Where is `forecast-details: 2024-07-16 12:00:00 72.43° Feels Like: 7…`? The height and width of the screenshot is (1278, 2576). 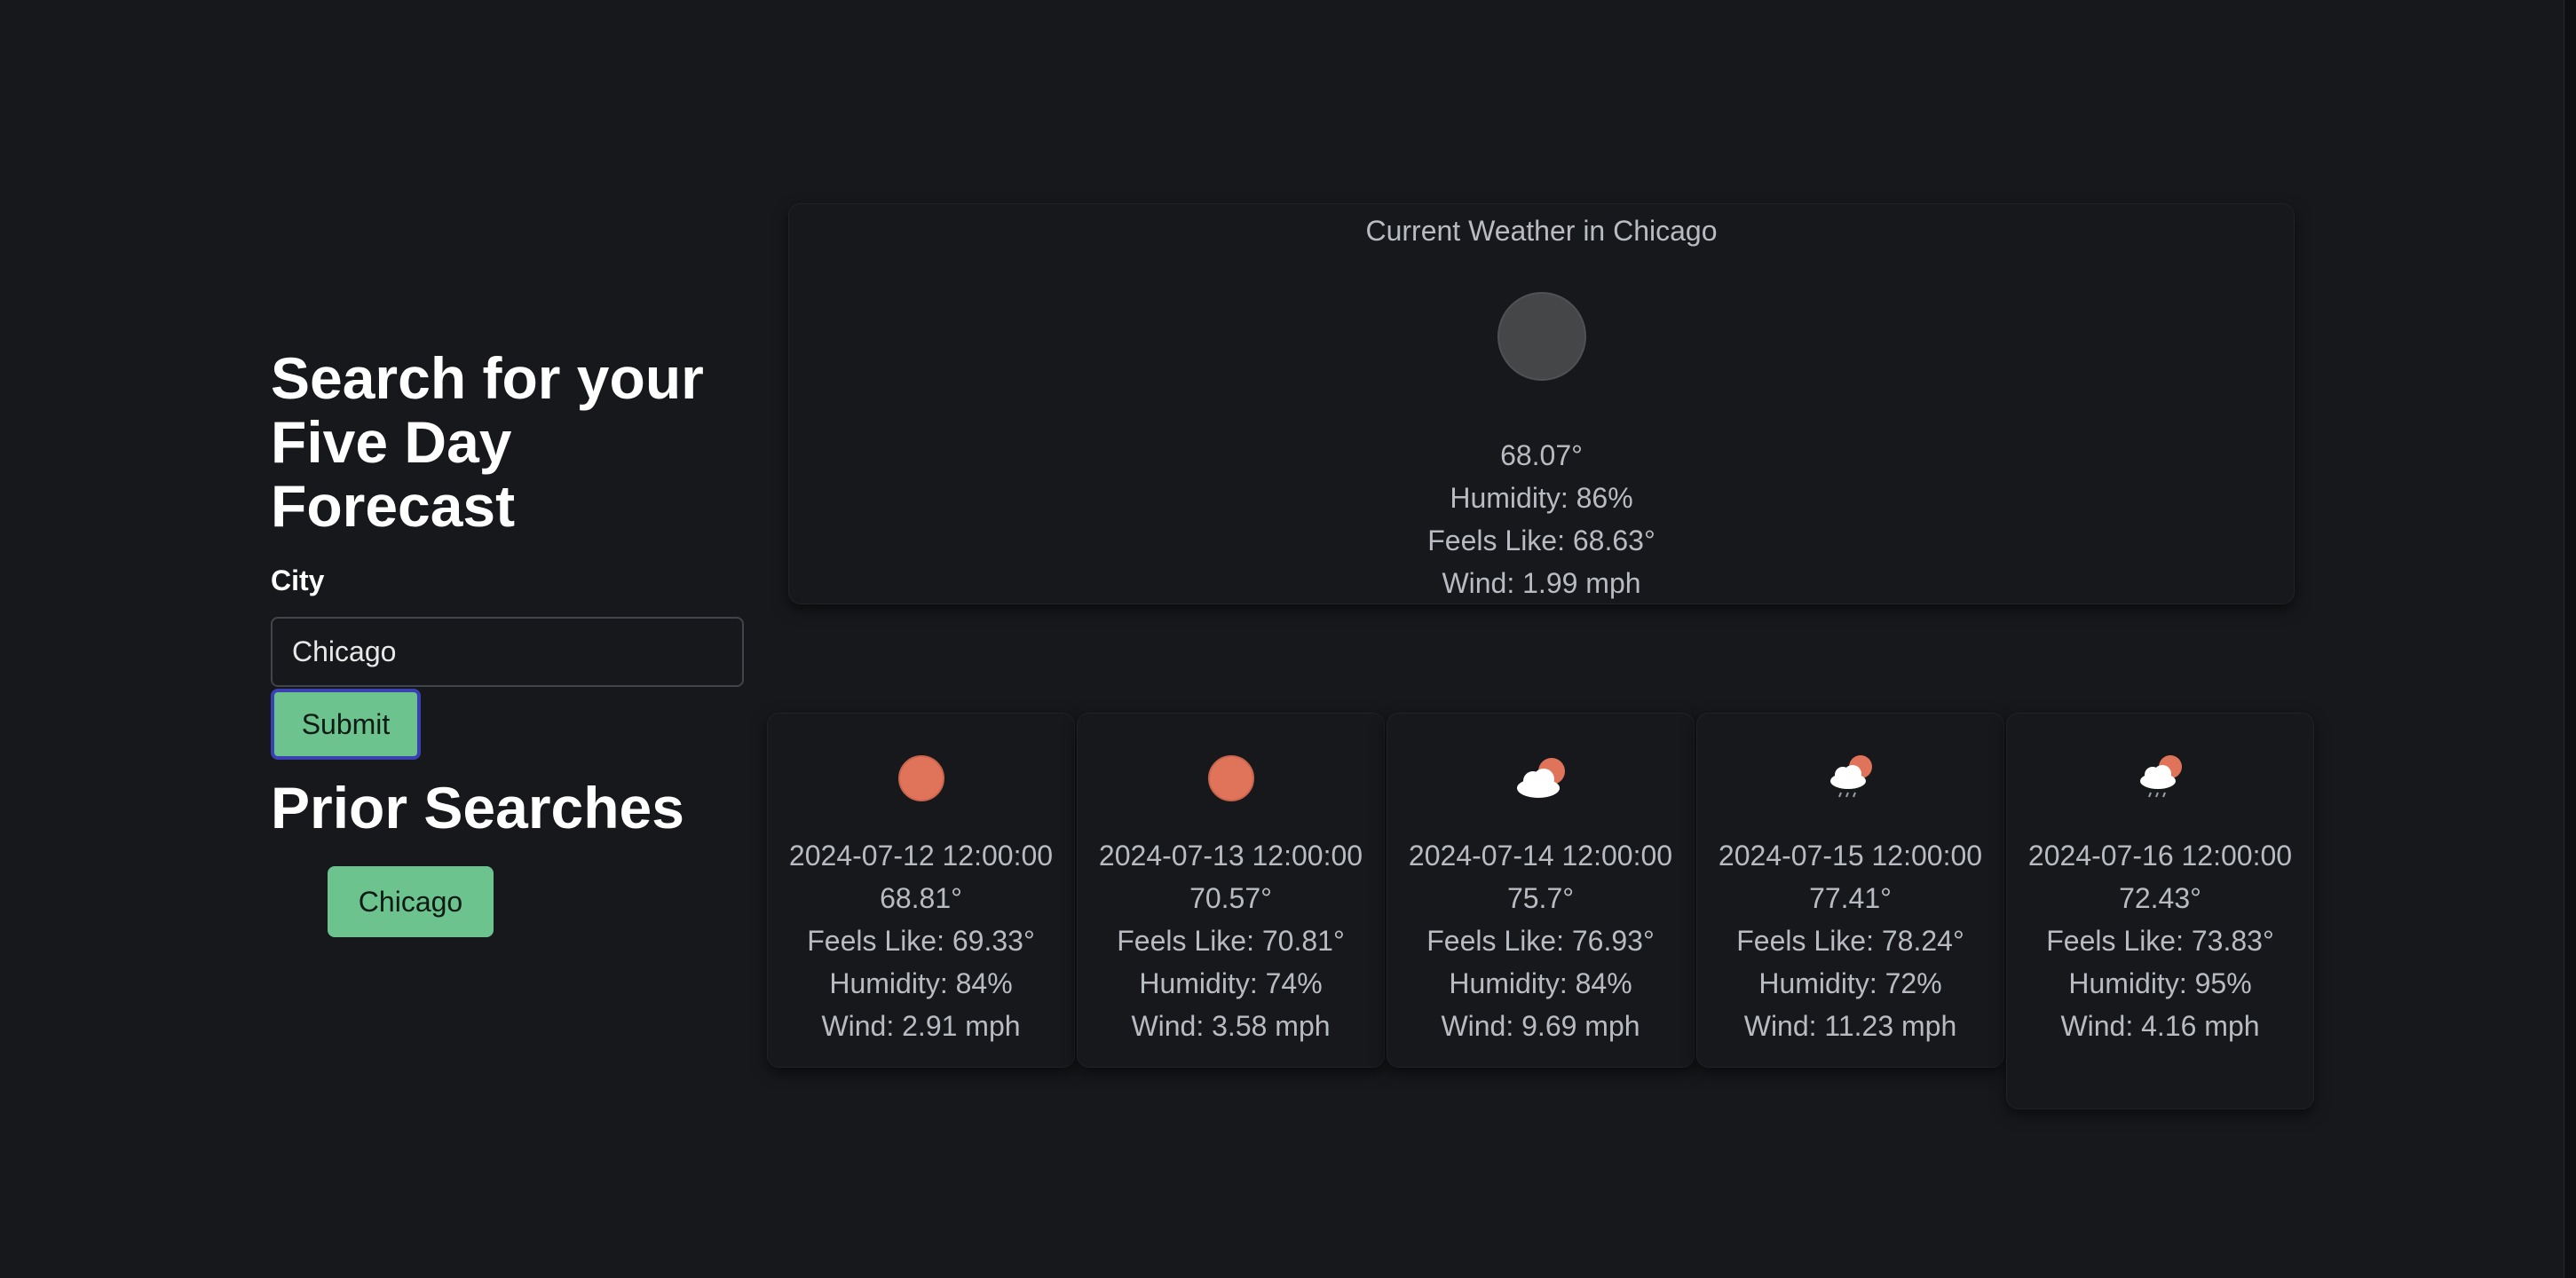 forecast-details: 2024-07-16 12:00:00 72.43° Feels Like: 7… is located at coordinates (2160, 940).